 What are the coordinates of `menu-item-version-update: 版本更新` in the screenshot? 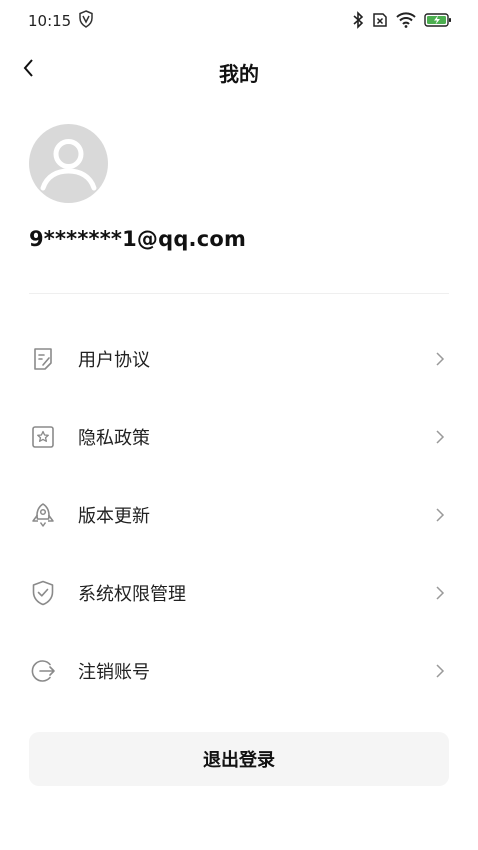 It's located at (239, 515).